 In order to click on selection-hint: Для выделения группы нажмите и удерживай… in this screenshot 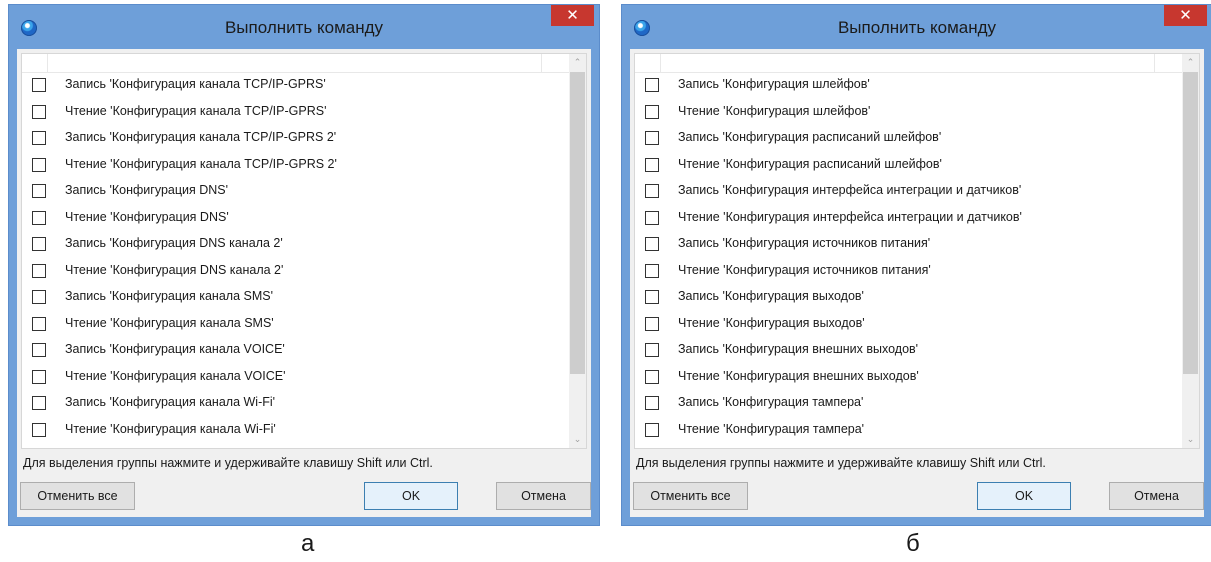, I will do `click(228, 463)`.